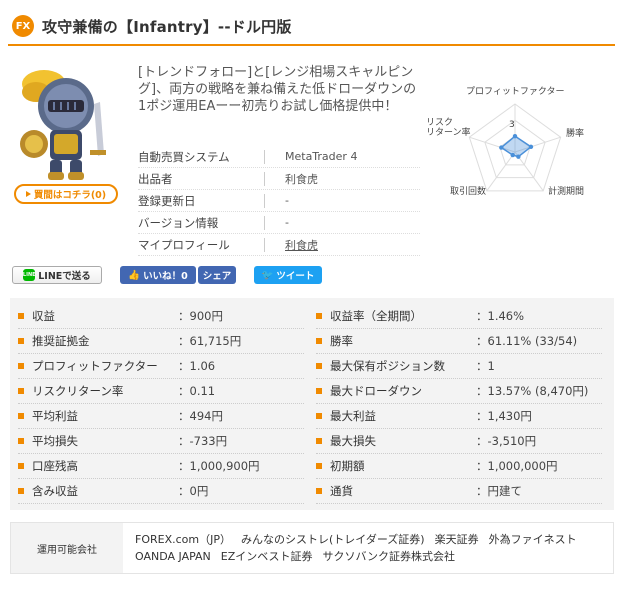  Describe the element at coordinates (459, 441) in the screenshot. I see `stat-row: 最大損失 ：-3,510円` at that location.